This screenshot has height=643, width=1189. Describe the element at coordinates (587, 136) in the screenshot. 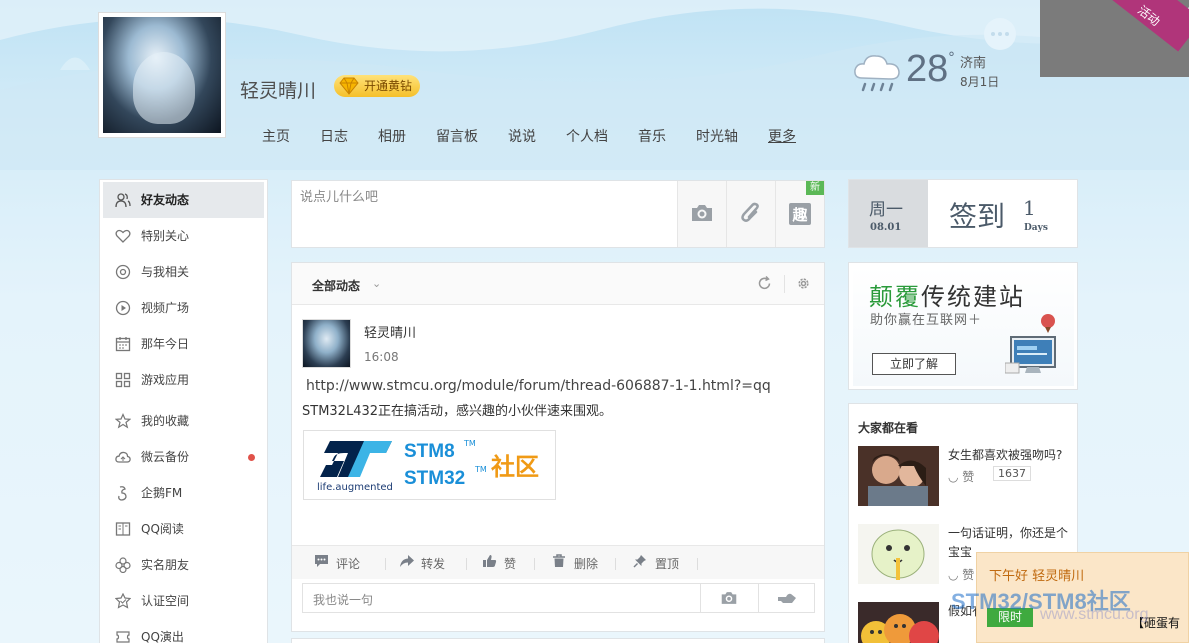

I see `nav-profile: 个人档` at that location.